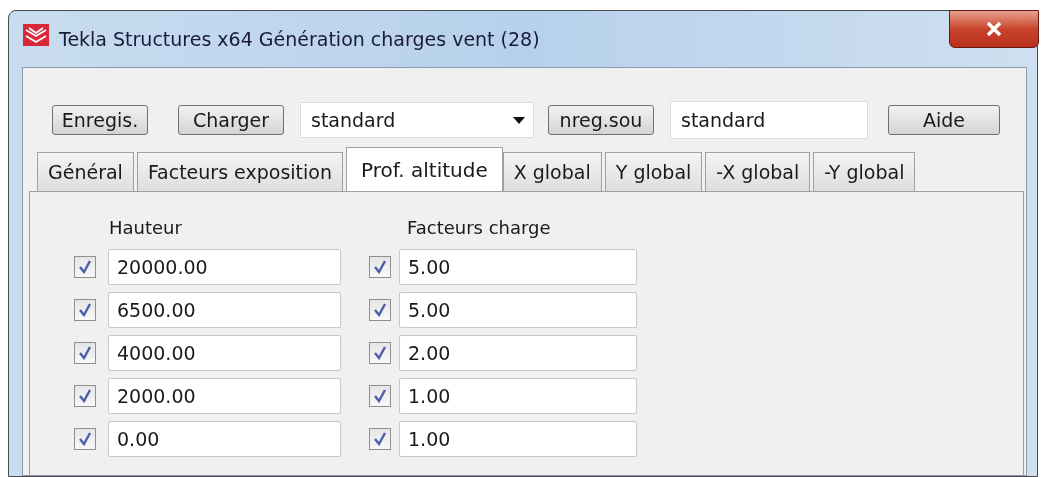 The image size is (1044, 477). What do you see at coordinates (552, 171) in the screenshot?
I see `tab: X global` at bounding box center [552, 171].